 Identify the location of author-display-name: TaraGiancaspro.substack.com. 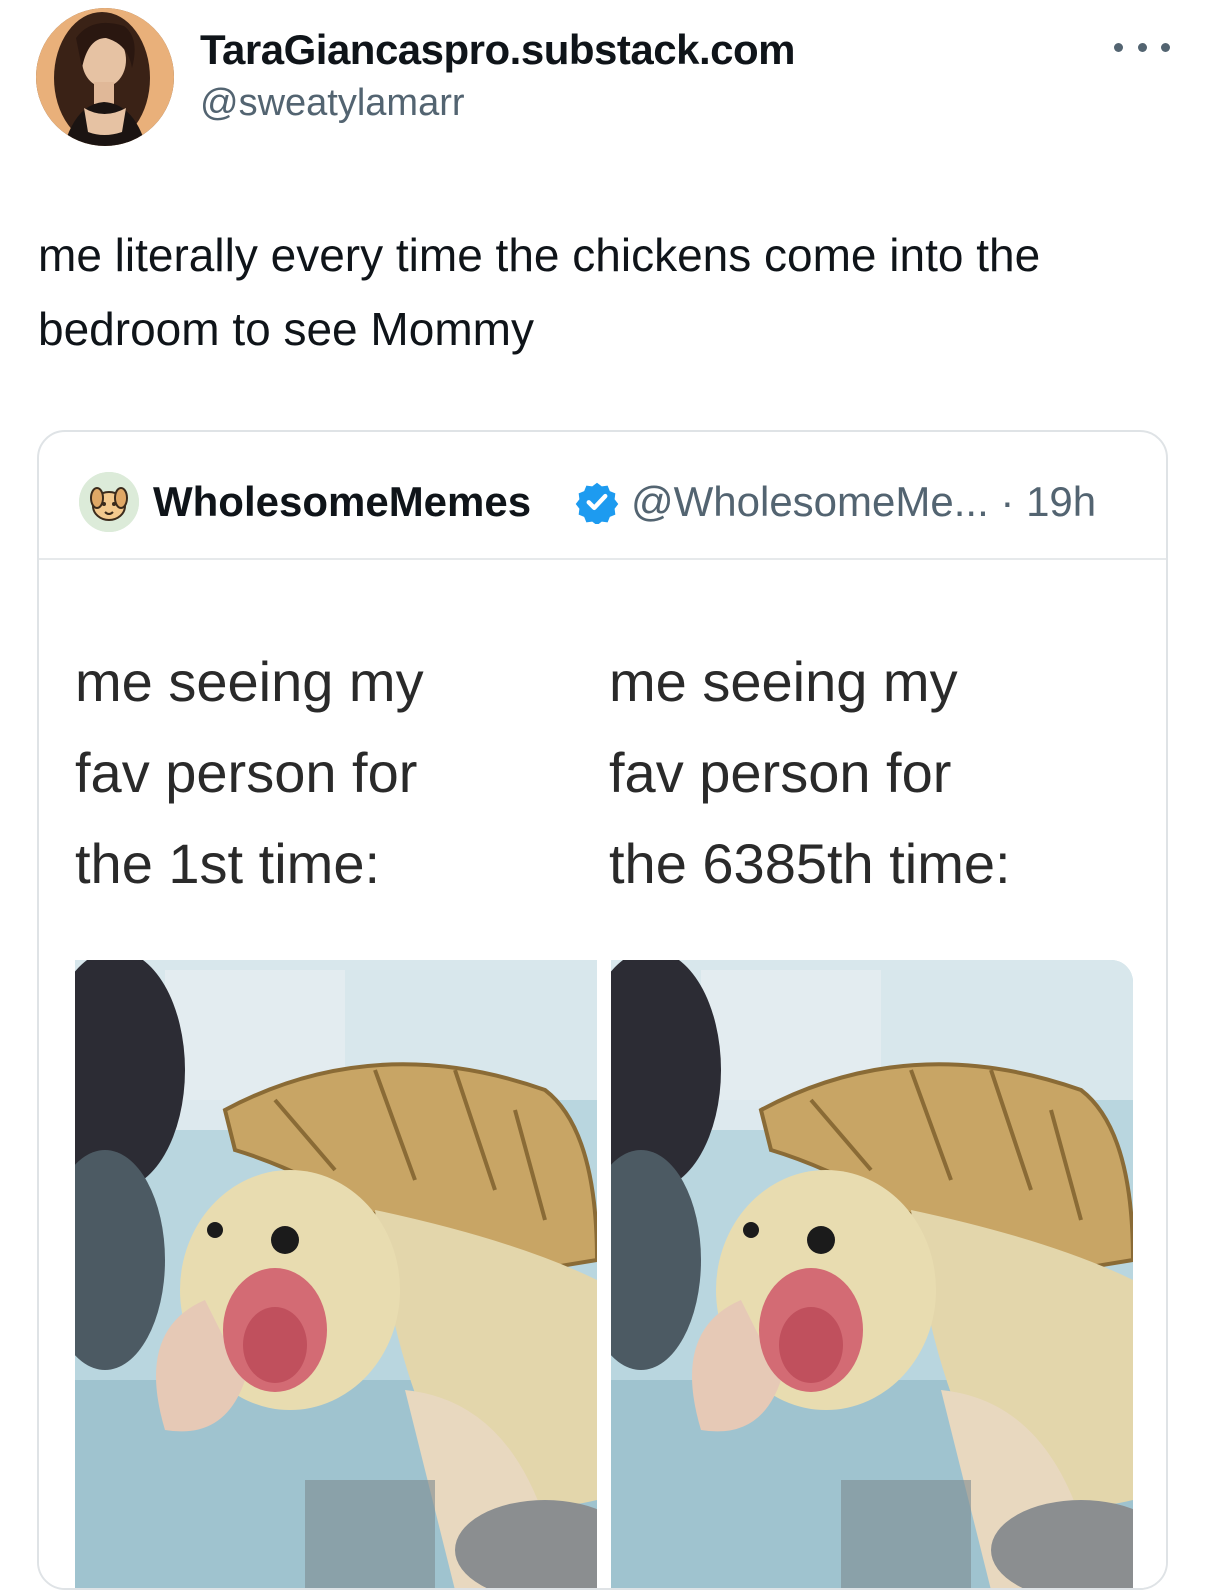
(497, 50).